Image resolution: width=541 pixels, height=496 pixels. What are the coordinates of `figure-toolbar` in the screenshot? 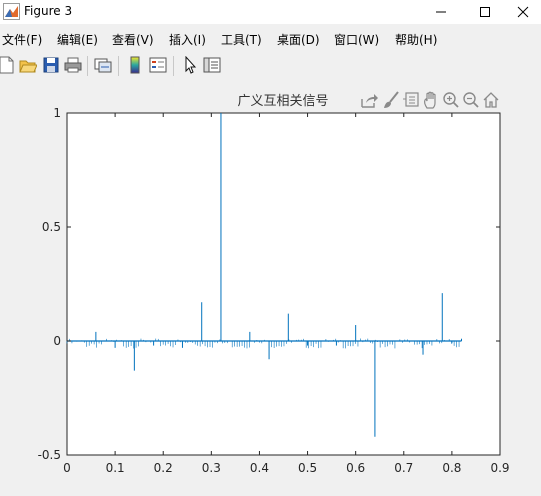 It's located at (270, 66).